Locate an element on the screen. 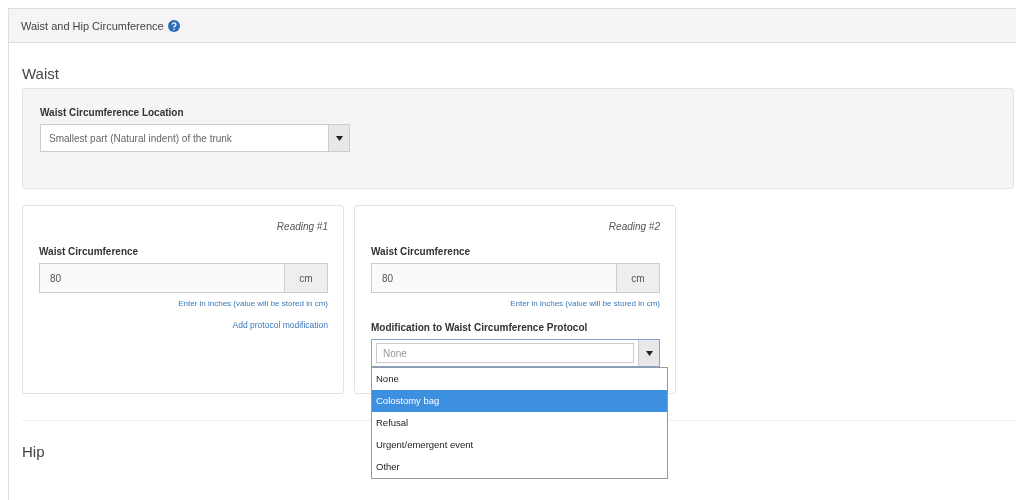 This screenshot has height=500, width=1016. reading-title: Reading #2 is located at coordinates (633, 227).